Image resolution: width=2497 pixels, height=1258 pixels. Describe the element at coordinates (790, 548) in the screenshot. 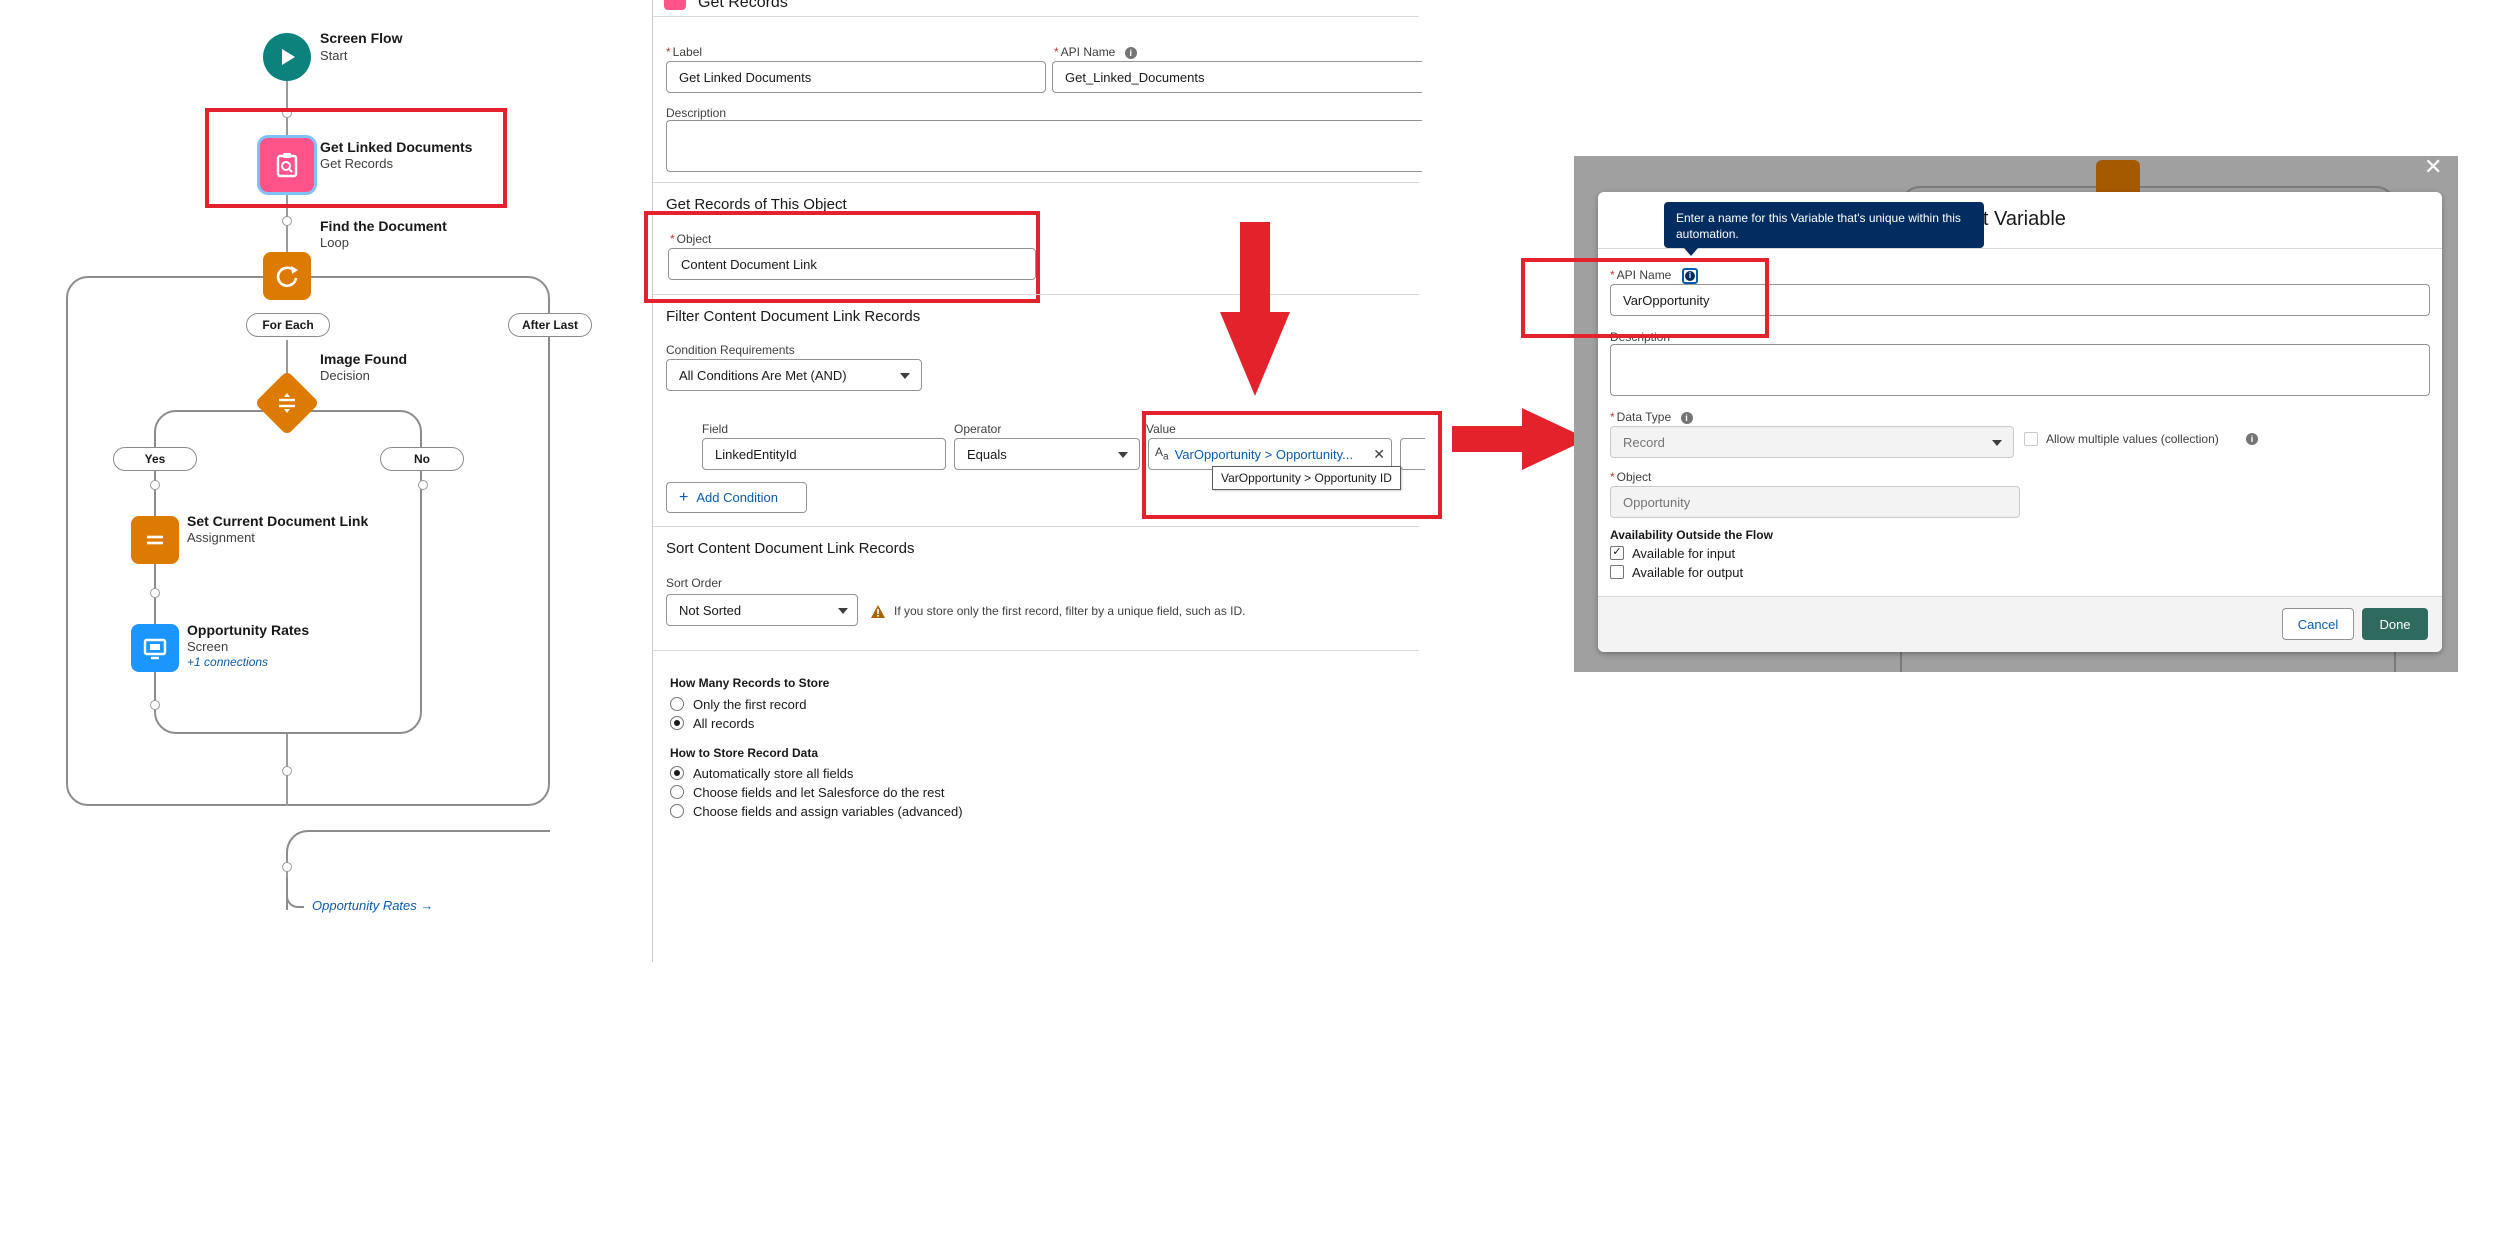

I see `sort-section-title: Sort Content Document Link Records` at that location.